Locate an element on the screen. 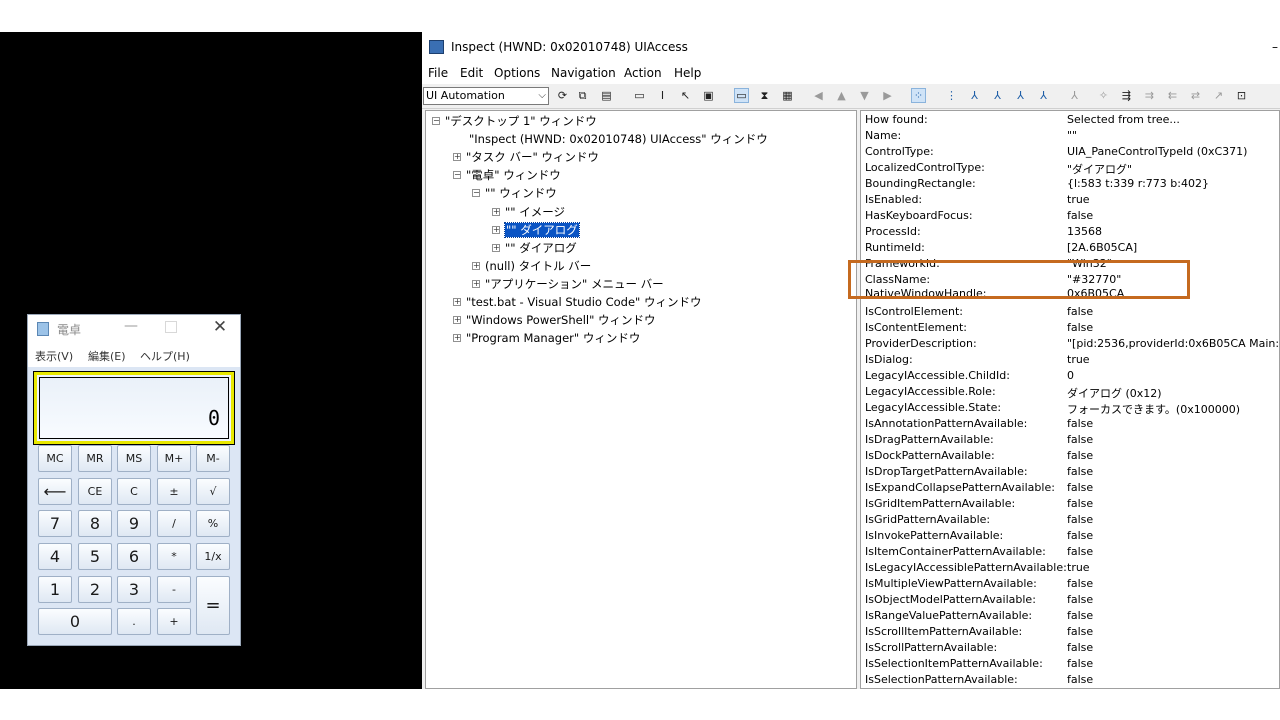 This screenshot has height=720, width=1280. key-subtract: - is located at coordinates (174, 589).